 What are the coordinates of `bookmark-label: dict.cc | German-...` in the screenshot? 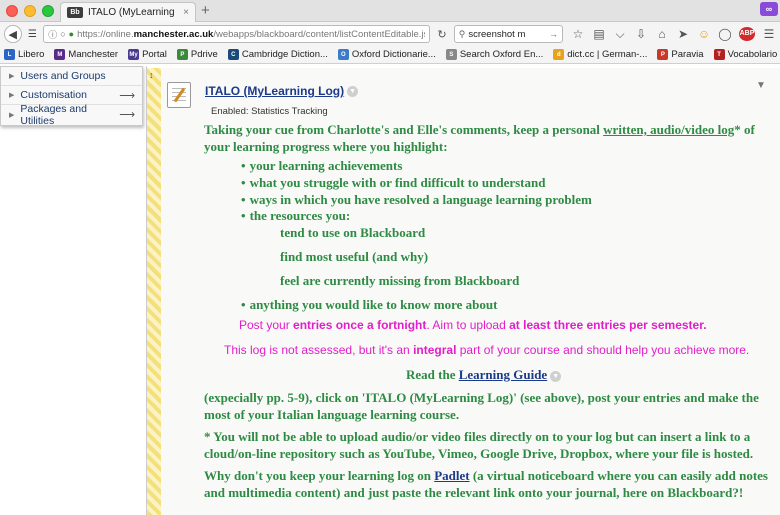 It's located at (607, 54).